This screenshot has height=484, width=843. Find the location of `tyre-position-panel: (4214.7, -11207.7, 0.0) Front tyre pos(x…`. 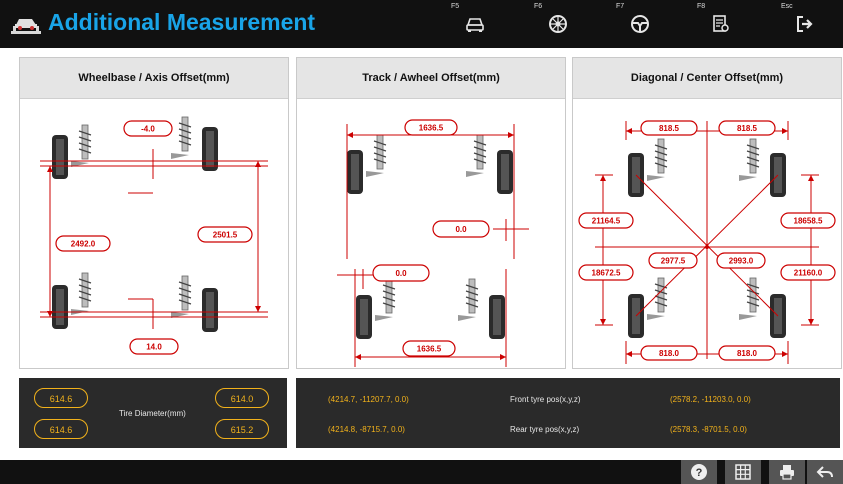

tyre-position-panel: (4214.7, -11207.7, 0.0) Front tyre pos(x… is located at coordinates (568, 413).